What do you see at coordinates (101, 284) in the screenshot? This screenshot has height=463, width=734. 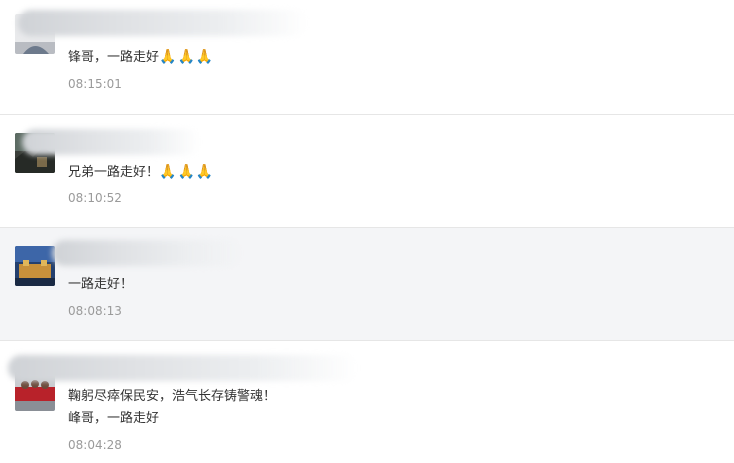 I see `comment-text: 一路走好！` at bounding box center [101, 284].